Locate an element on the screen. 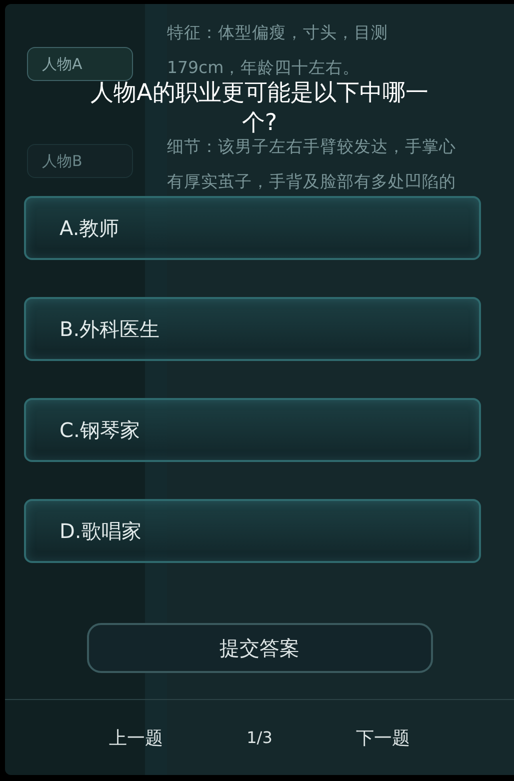  next-button: 下一题 is located at coordinates (383, 738).